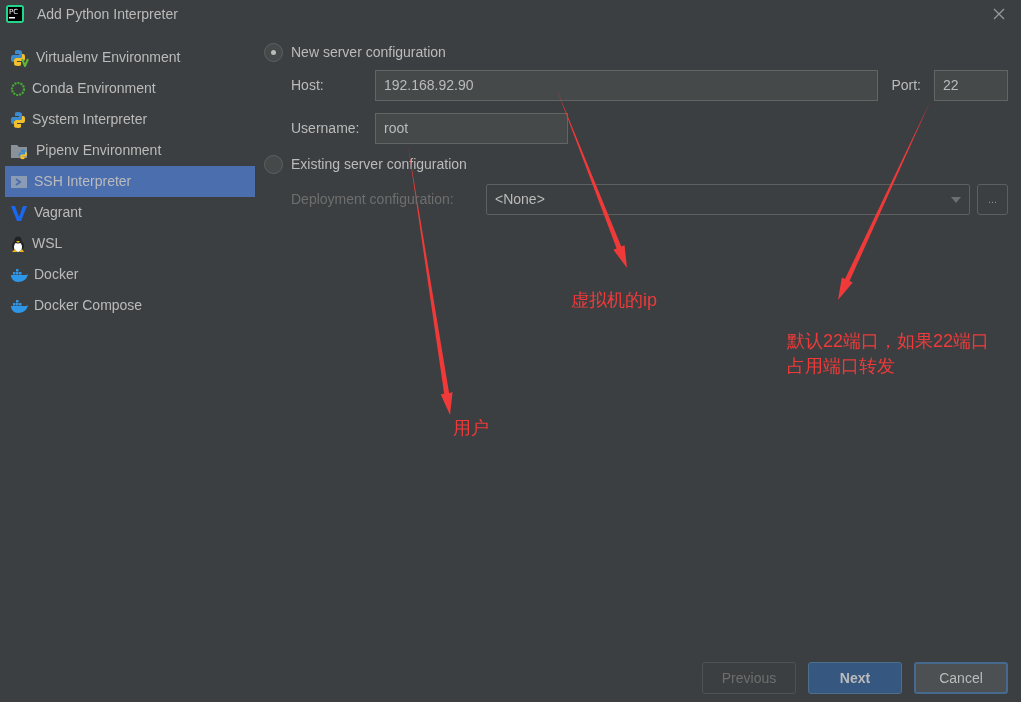 The image size is (1021, 702). I want to click on sidebar-item: Docker, so click(130, 274).